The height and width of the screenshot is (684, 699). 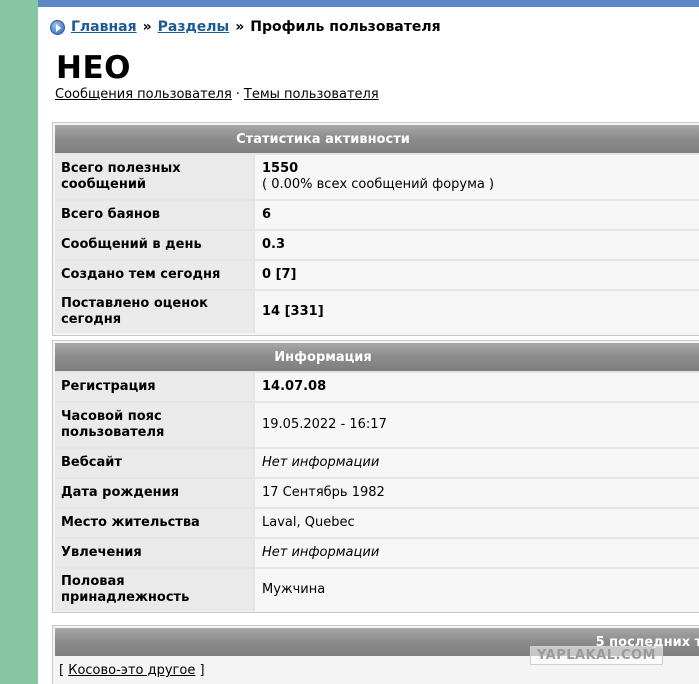 I want to click on info-label: Регистрация, so click(x=154, y=387).